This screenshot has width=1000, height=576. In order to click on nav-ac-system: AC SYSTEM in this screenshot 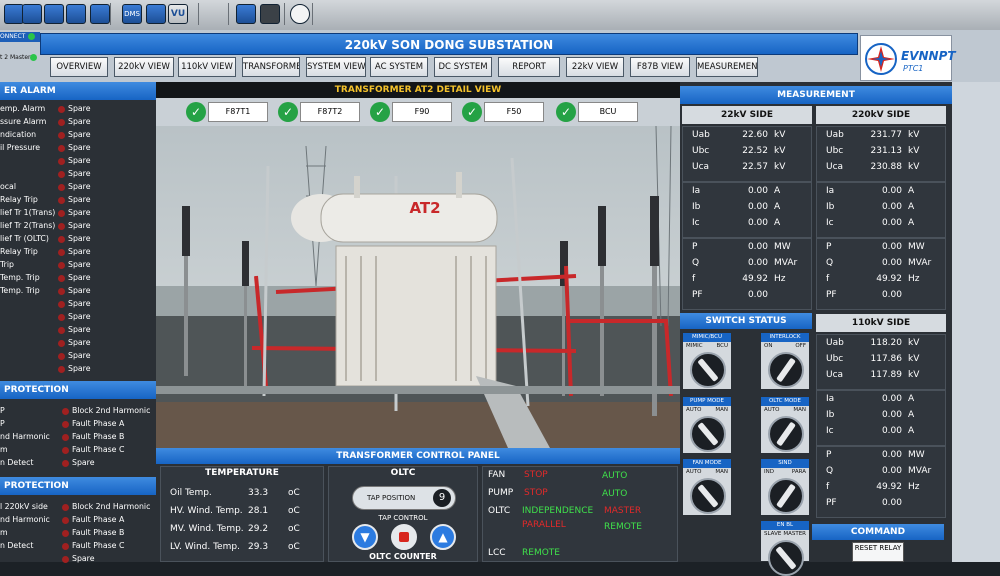, I will do `click(399, 67)`.